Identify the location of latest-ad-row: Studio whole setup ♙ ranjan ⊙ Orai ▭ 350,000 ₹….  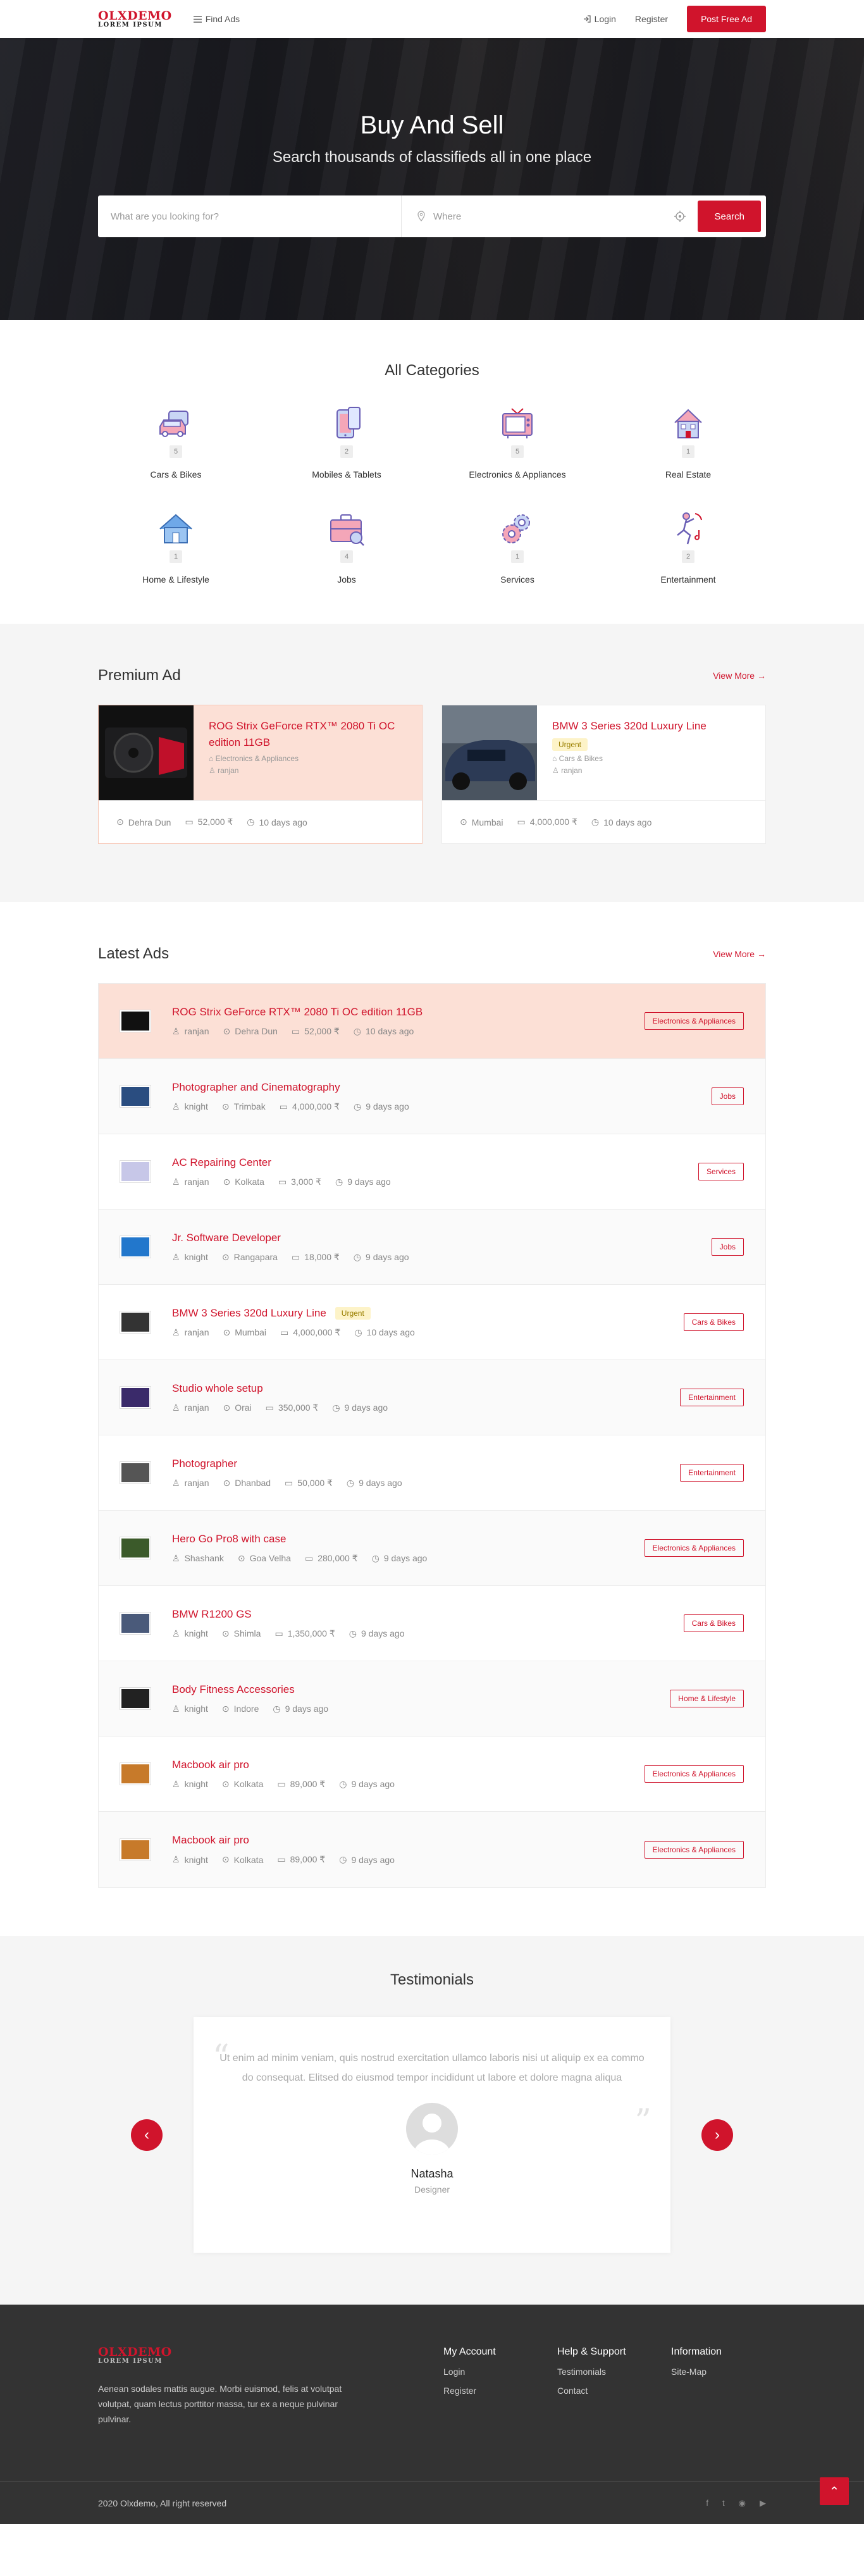
(432, 1398).